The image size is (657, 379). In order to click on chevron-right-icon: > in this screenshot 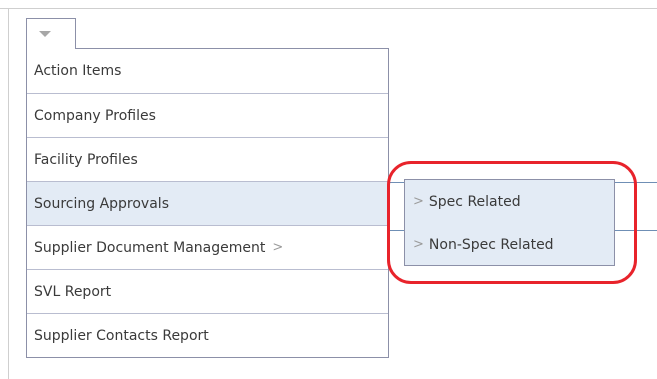, I will do `click(278, 247)`.